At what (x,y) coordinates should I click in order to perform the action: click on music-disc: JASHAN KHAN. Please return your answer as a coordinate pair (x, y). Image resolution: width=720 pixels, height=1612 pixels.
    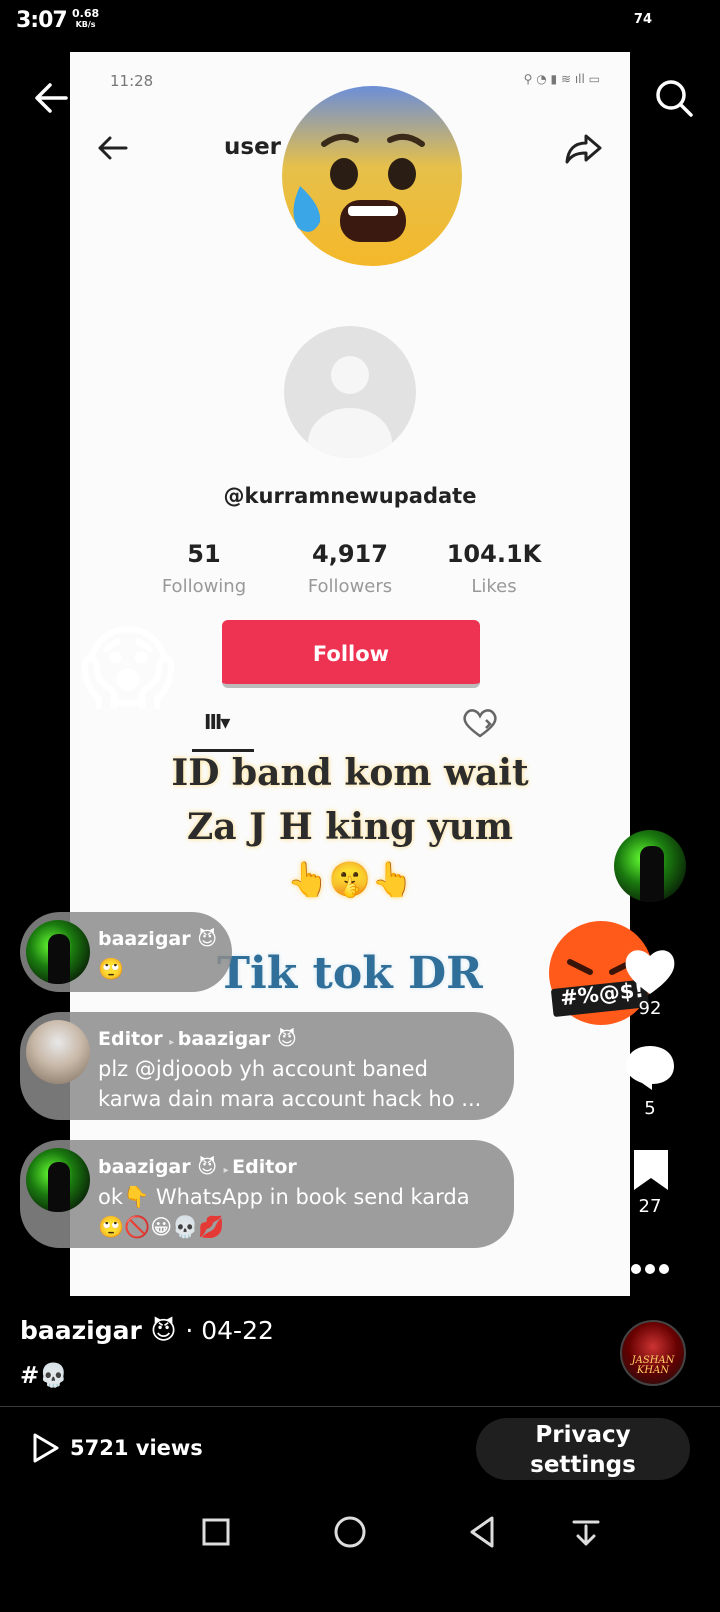
    Looking at the image, I should click on (653, 1353).